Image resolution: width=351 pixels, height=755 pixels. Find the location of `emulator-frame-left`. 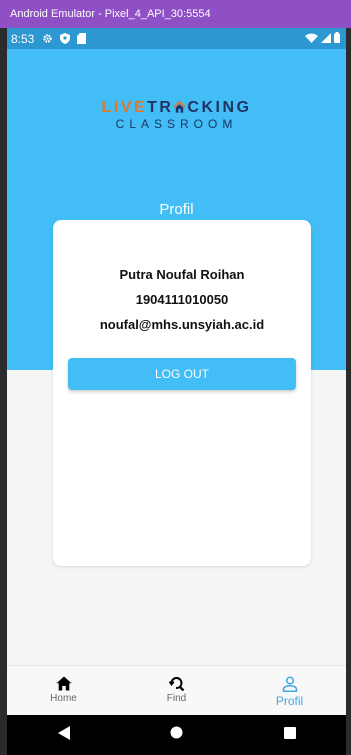

emulator-frame-left is located at coordinates (3, 391).